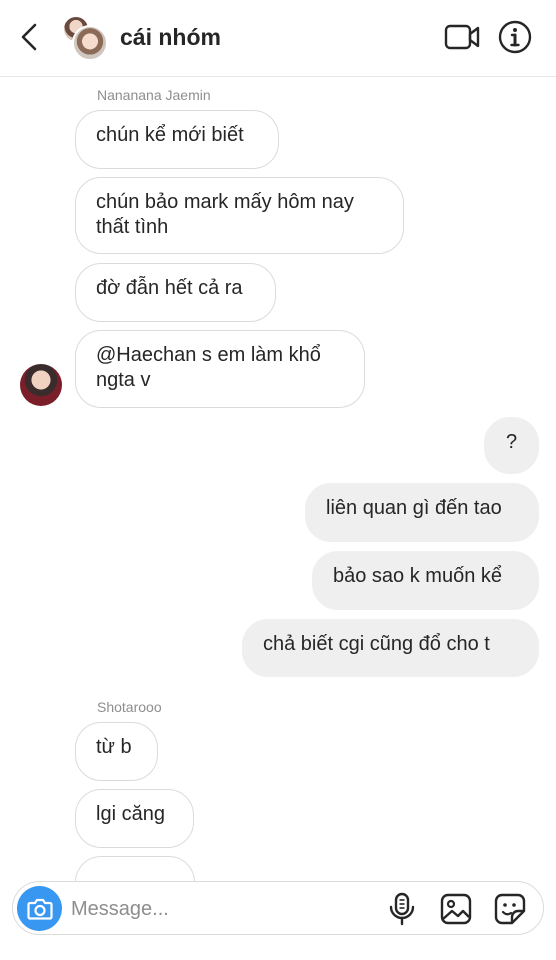 The width and height of the screenshot is (556, 960). I want to click on gallery-button, so click(456, 909).